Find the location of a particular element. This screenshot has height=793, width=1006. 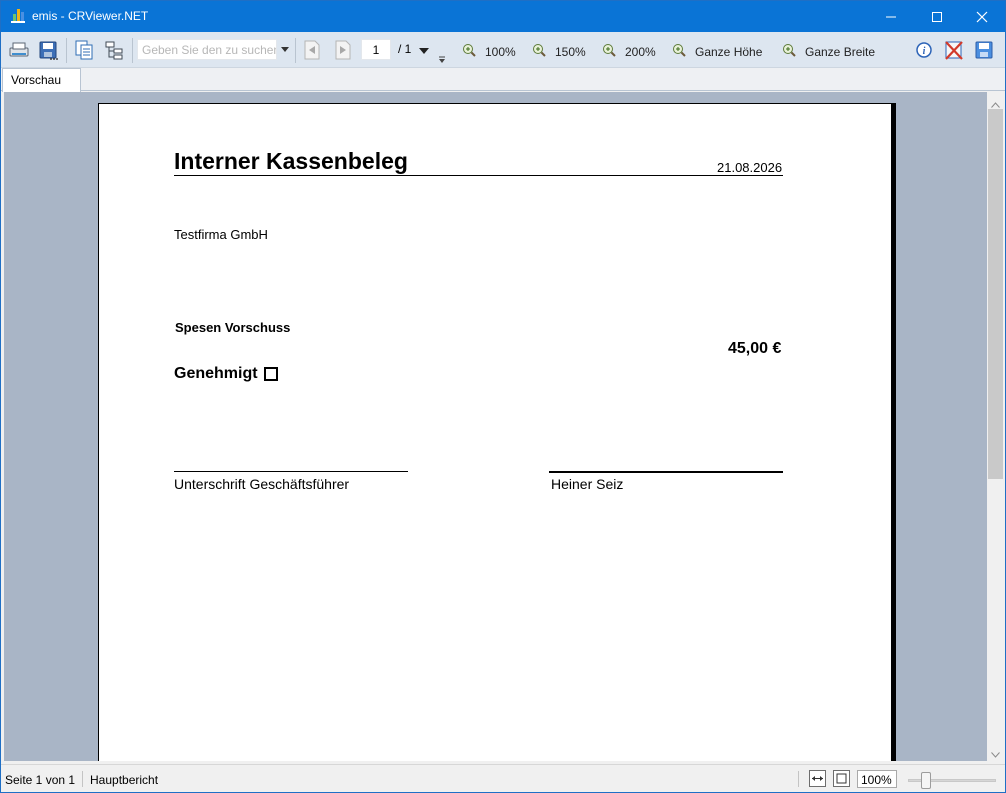

minimize-button is located at coordinates (891, 16).